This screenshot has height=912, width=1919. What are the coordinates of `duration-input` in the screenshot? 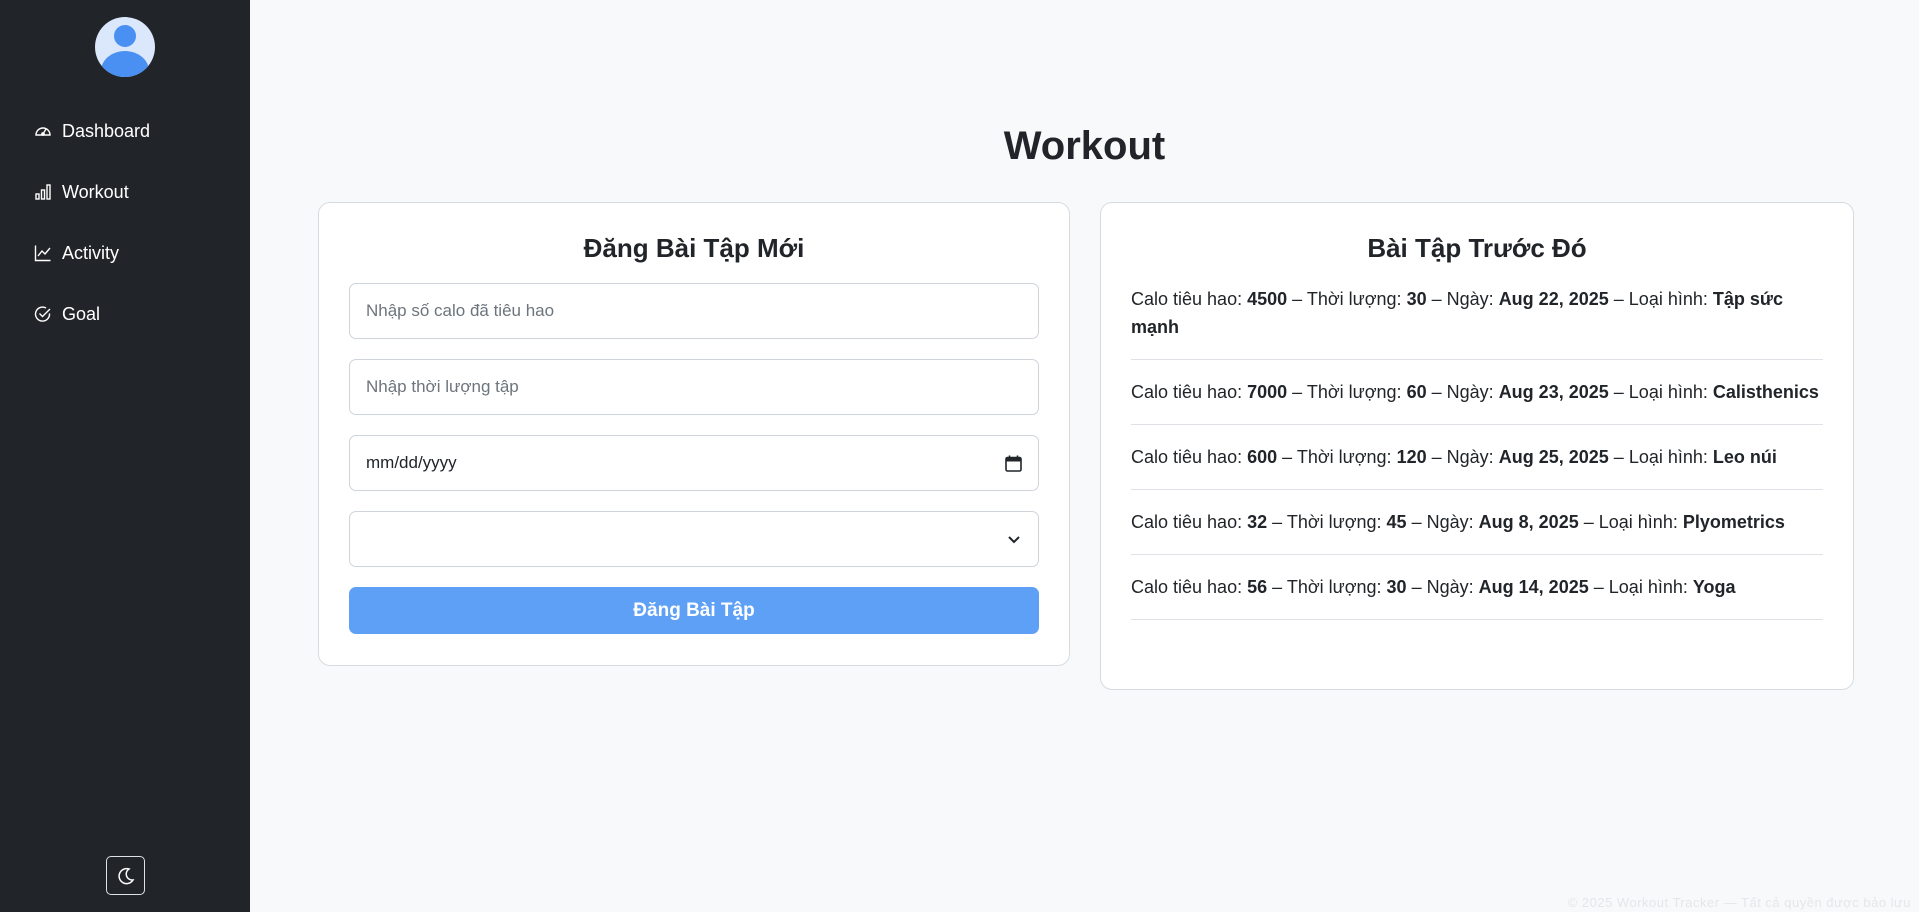 It's located at (694, 387).